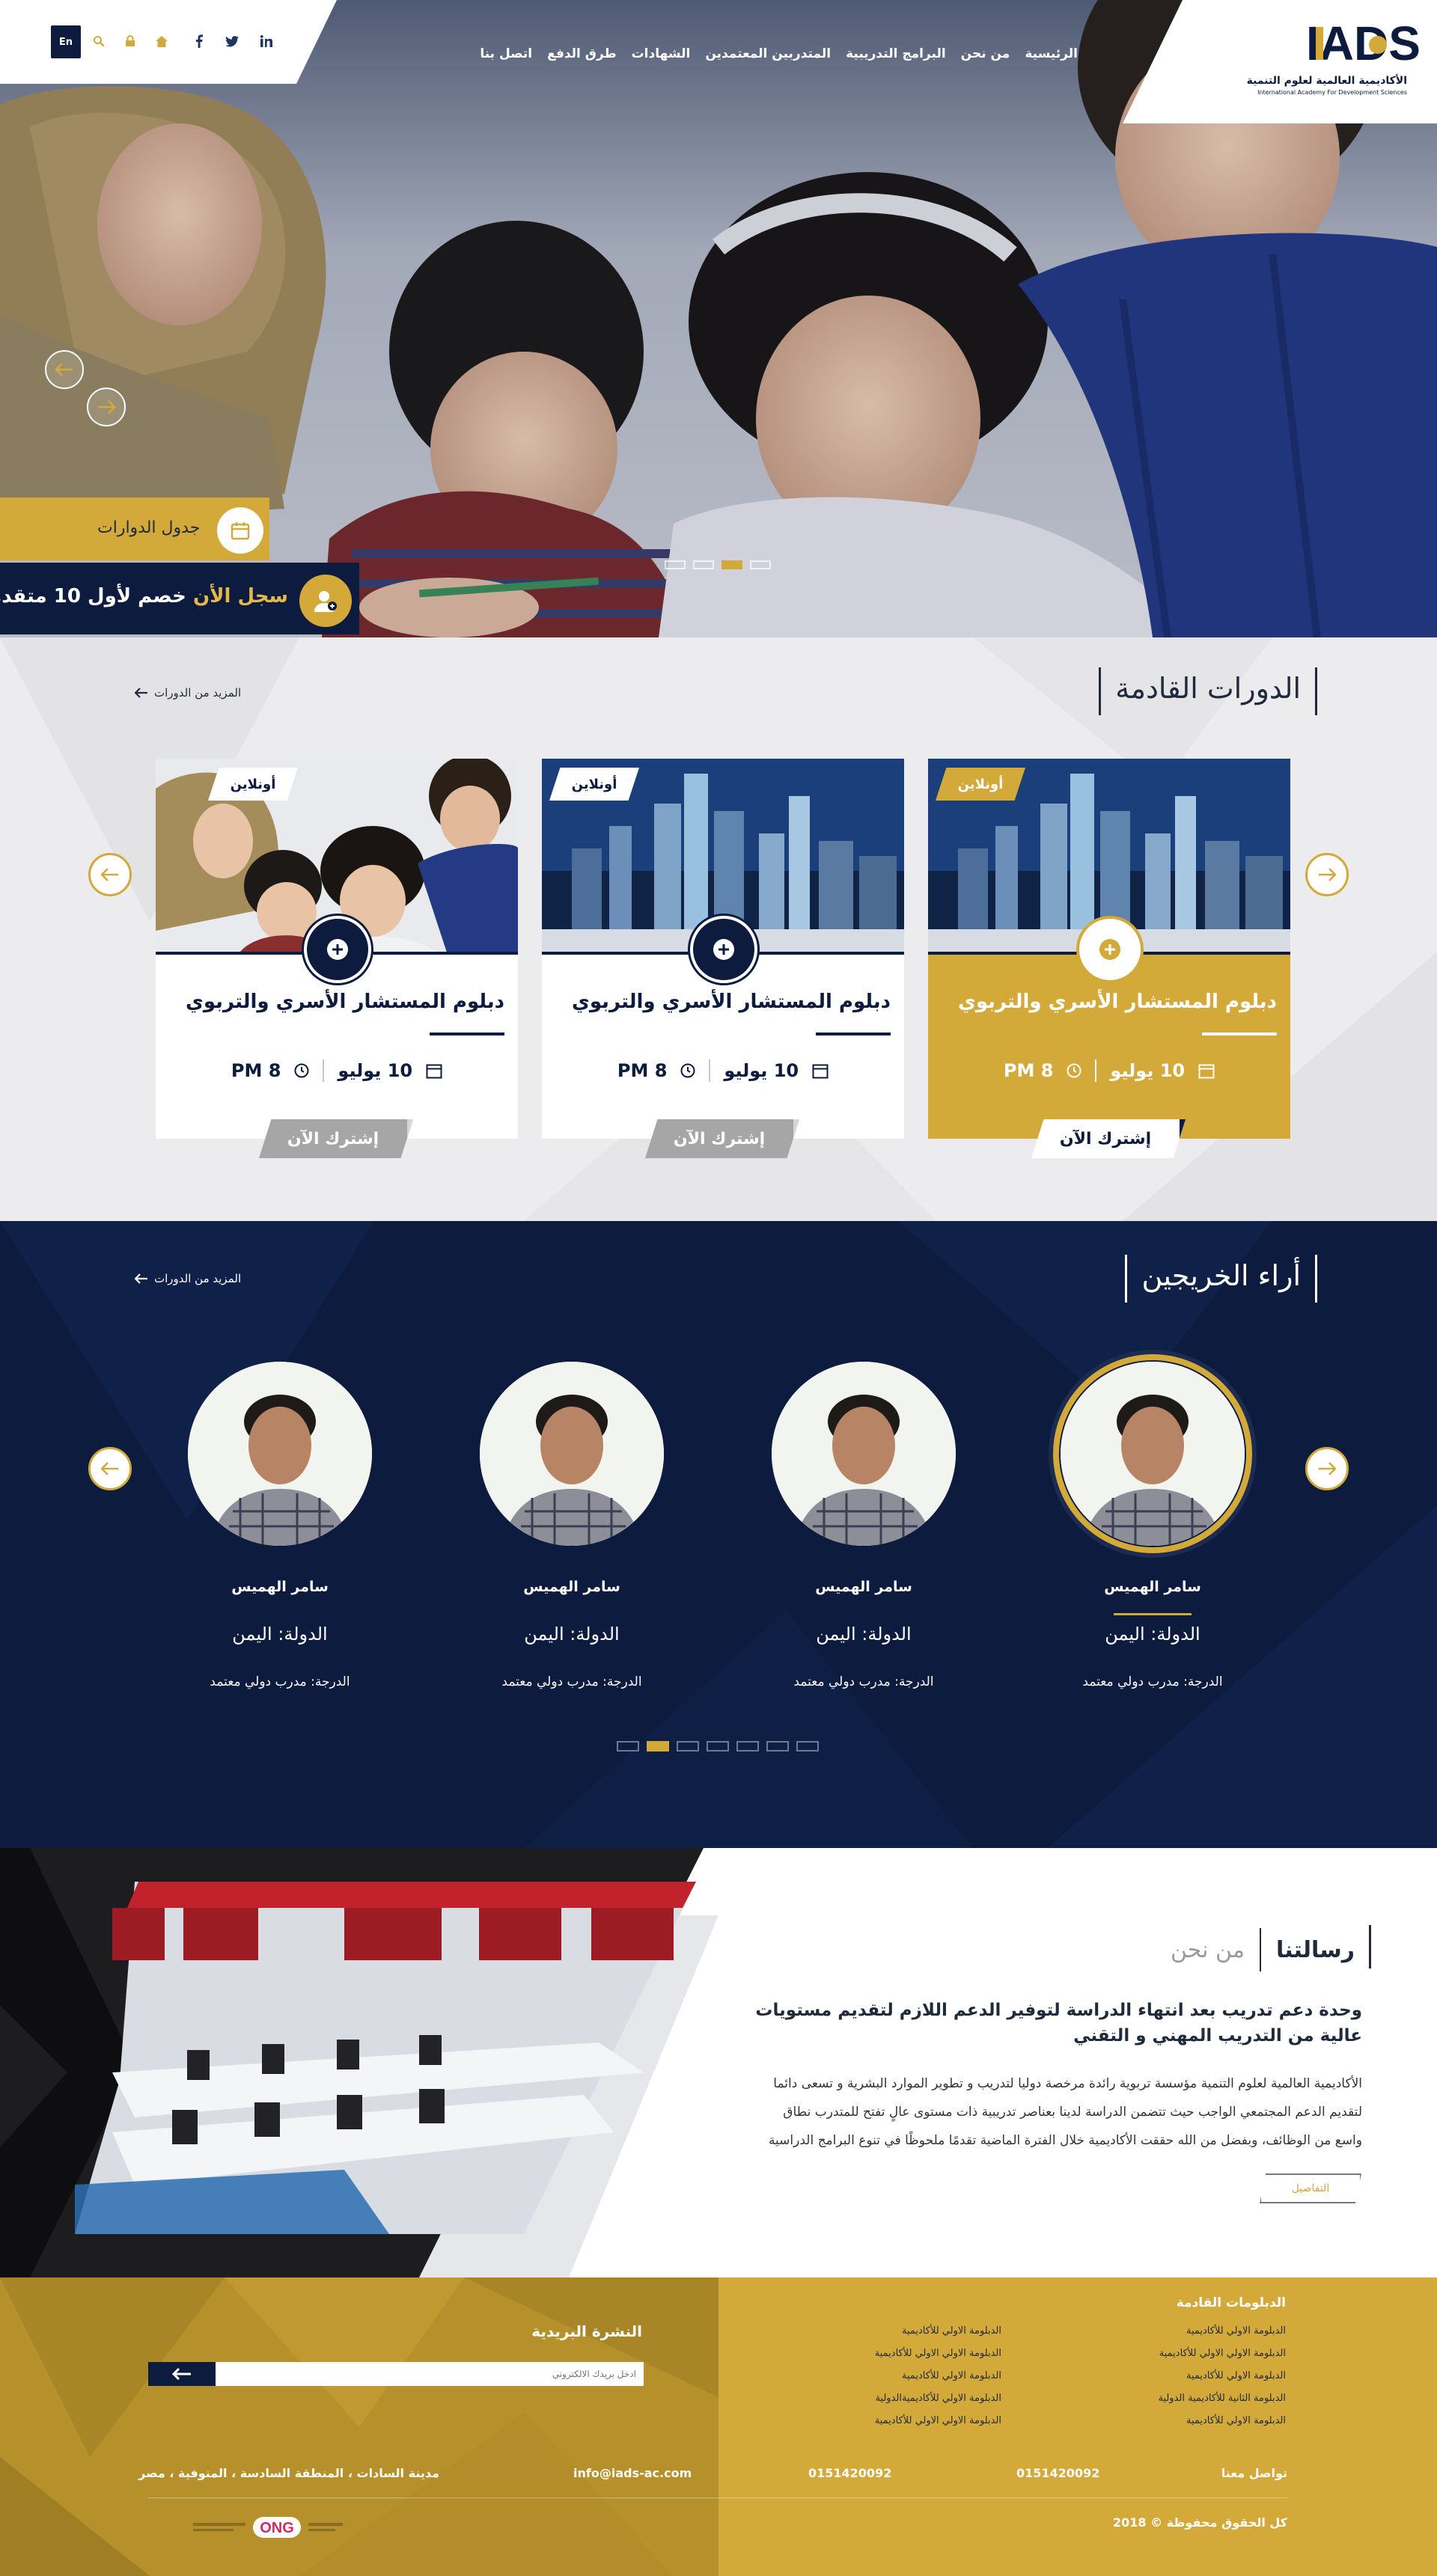 The image size is (1437, 2576). Describe the element at coordinates (240, 597) in the screenshot. I see `register-highlight: سجل الأن` at that location.